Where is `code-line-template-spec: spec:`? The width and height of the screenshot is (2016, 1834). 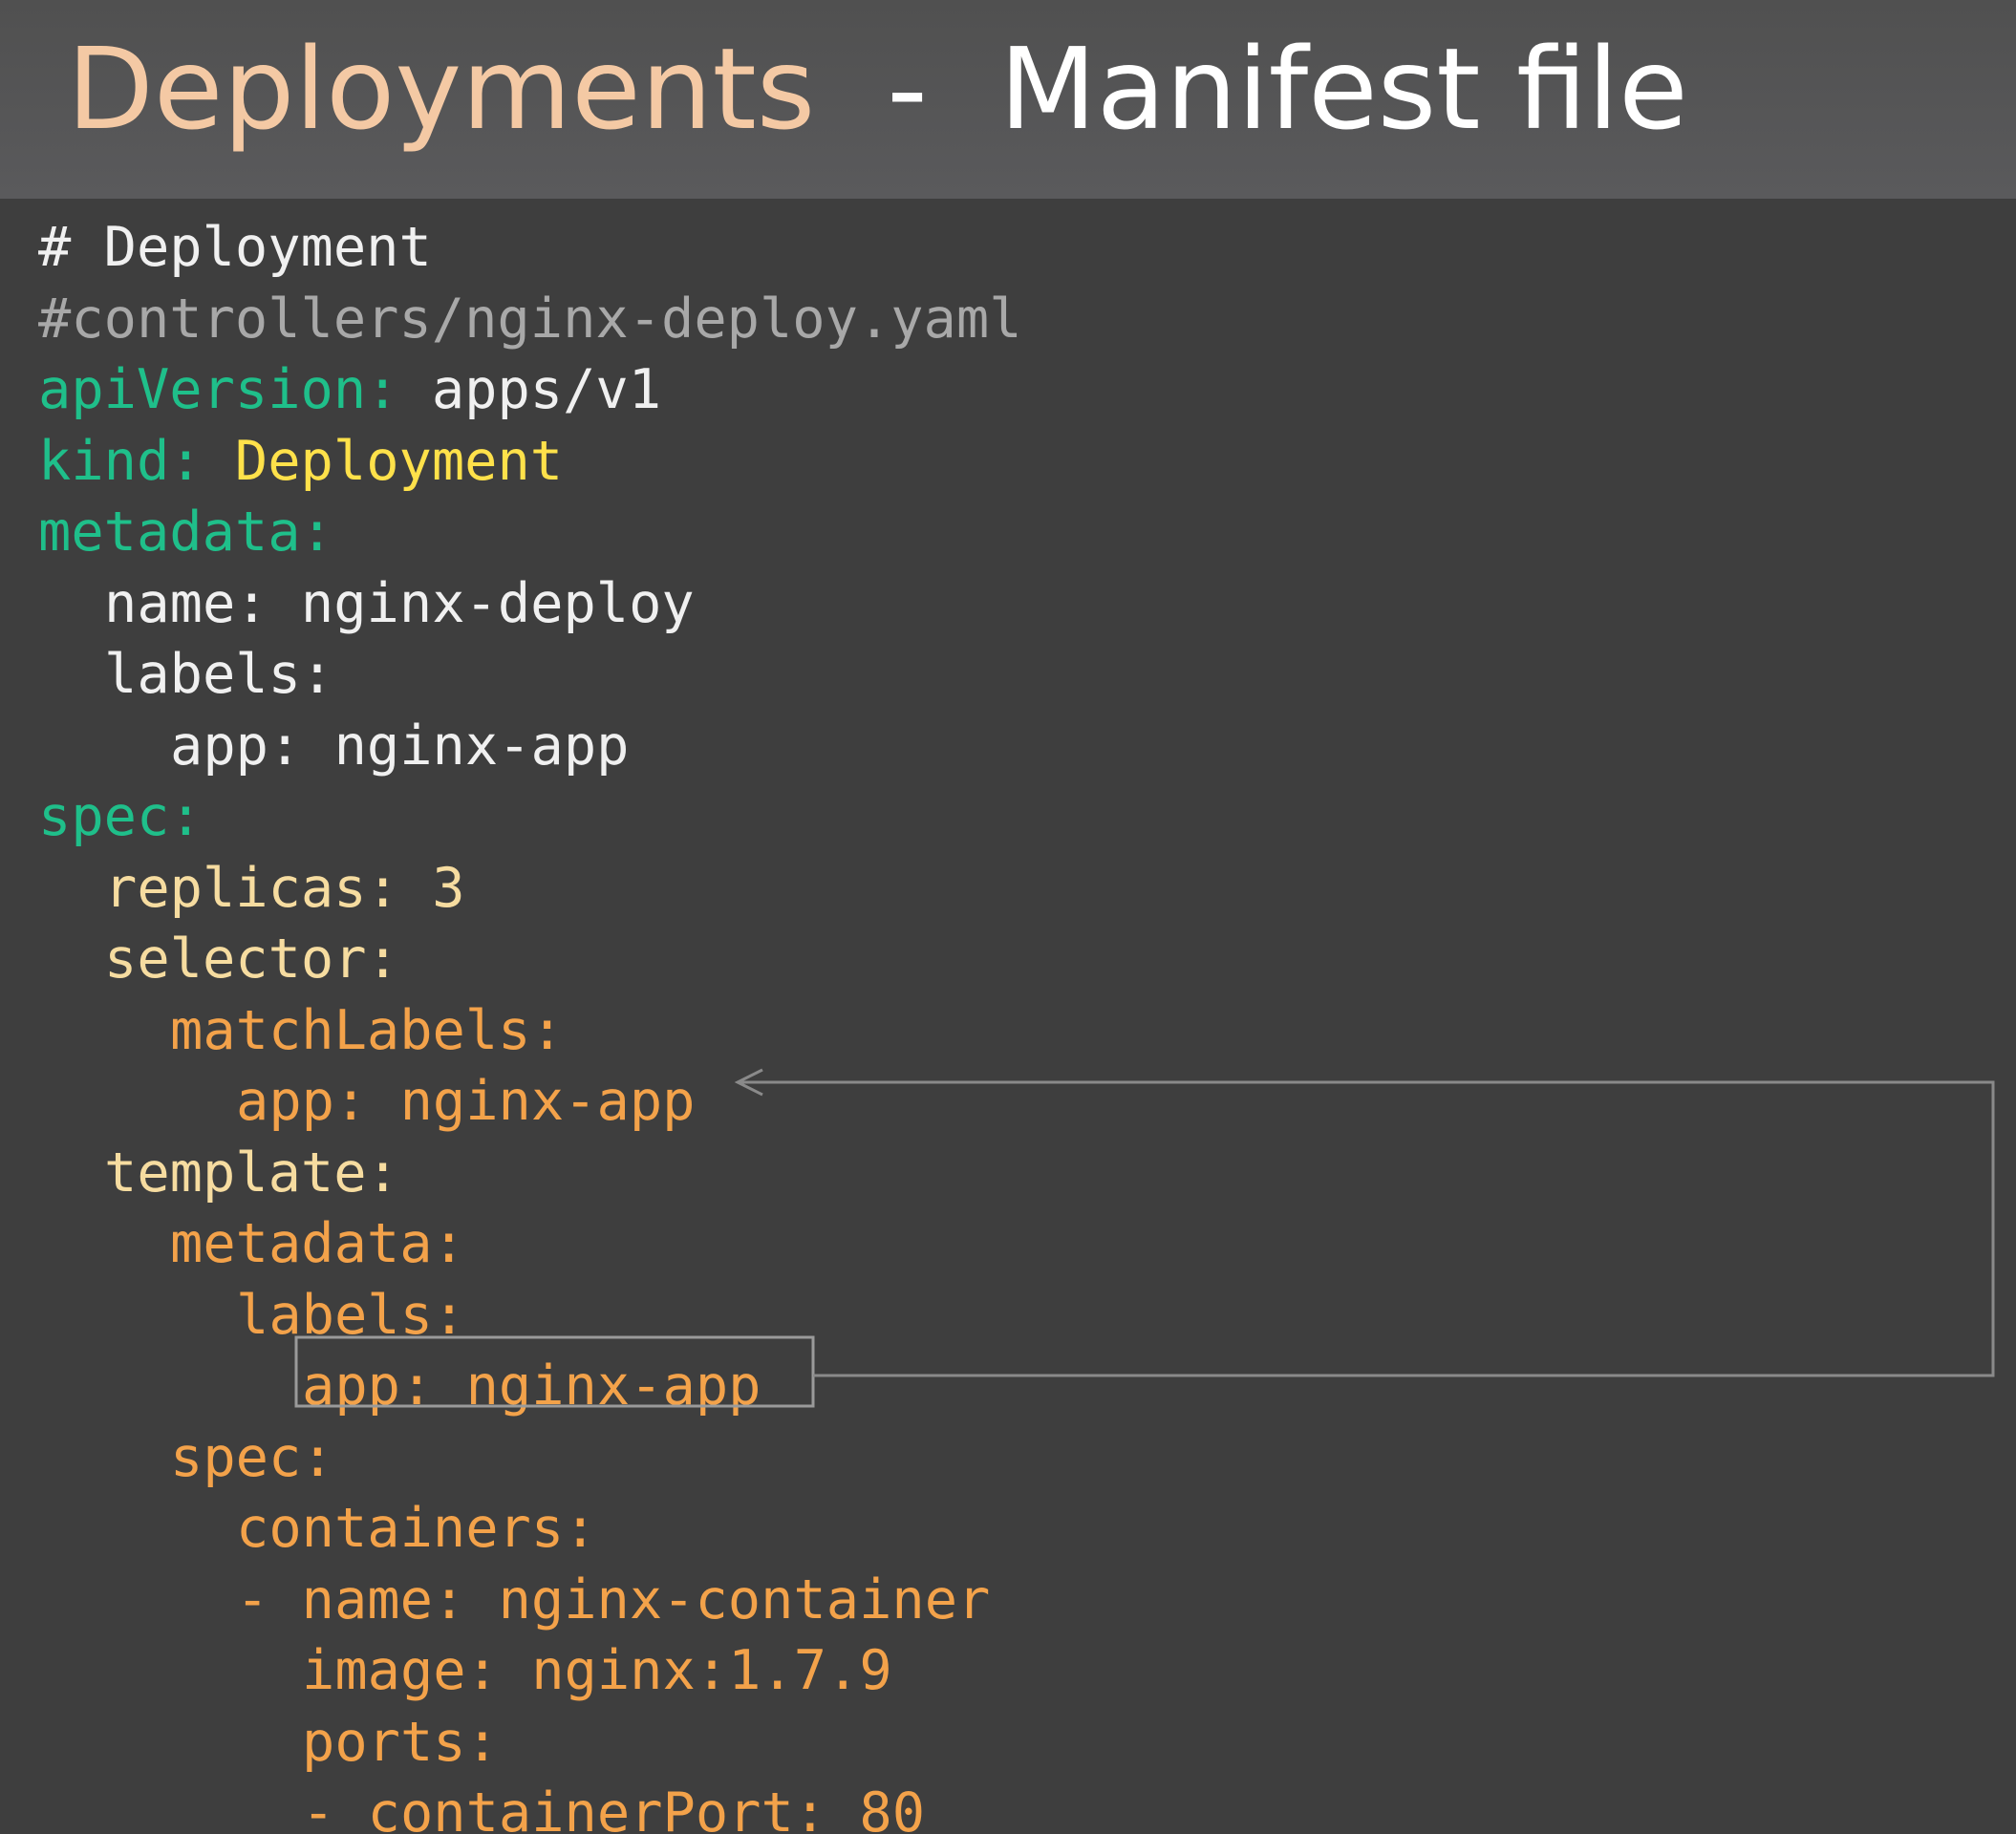 code-line-template-spec: spec: is located at coordinates (1013, 1458).